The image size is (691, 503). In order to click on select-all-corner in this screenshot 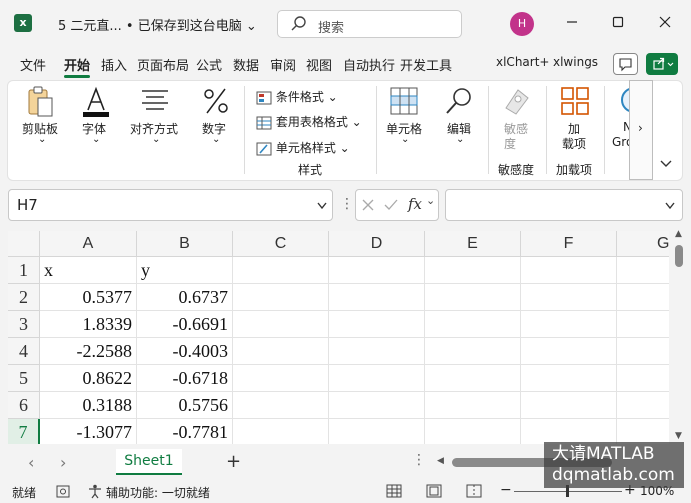, I will do `click(24, 244)`.